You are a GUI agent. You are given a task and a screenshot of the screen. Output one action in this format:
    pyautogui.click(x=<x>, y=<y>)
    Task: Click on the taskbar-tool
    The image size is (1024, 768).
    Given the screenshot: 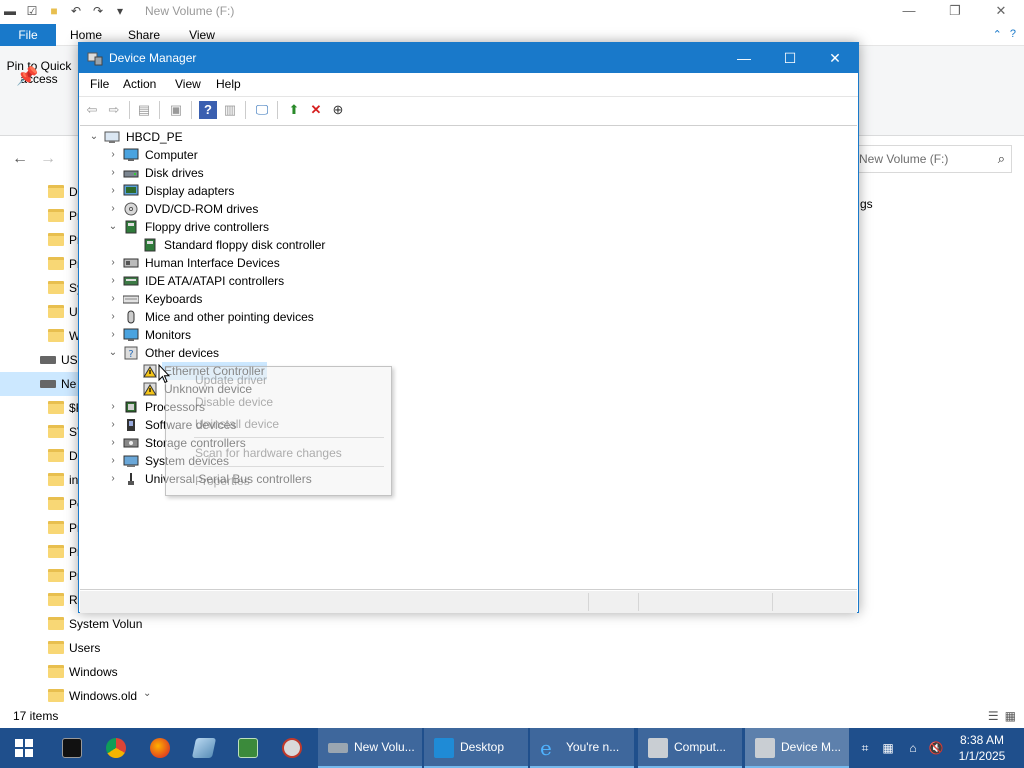 What is the action you would take?
    pyautogui.click(x=292, y=748)
    